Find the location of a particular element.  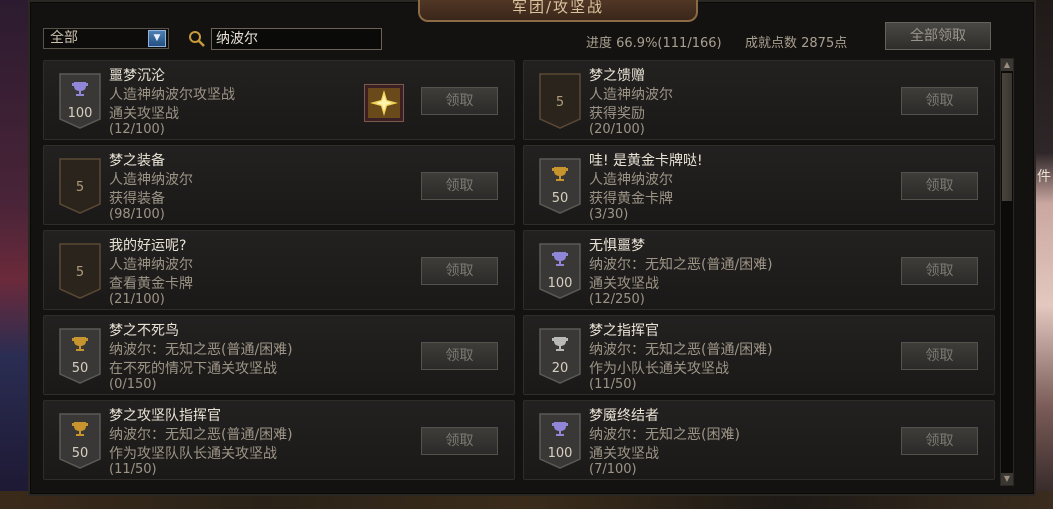

achievement-title: 梦之指挥官 is located at coordinates (624, 331).